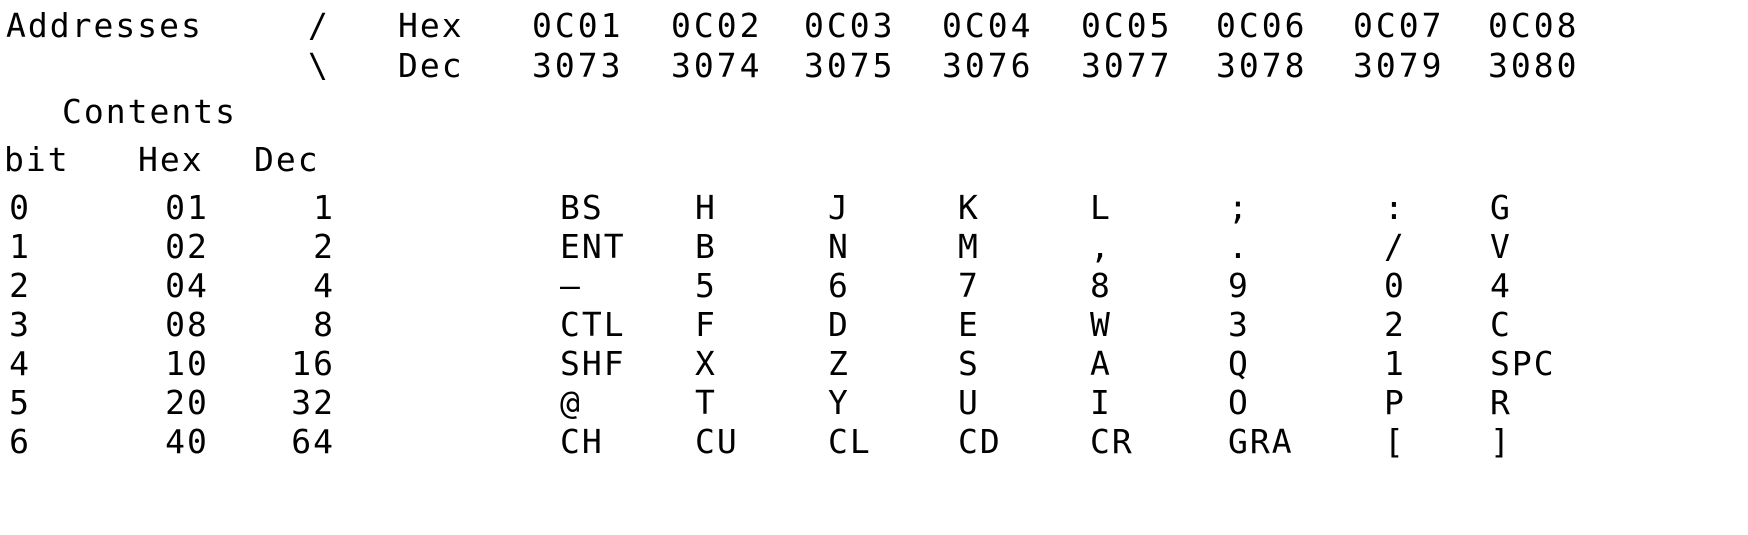 This screenshot has height=535, width=1748. I want to click on key-cell: 8, so click(1101, 285).